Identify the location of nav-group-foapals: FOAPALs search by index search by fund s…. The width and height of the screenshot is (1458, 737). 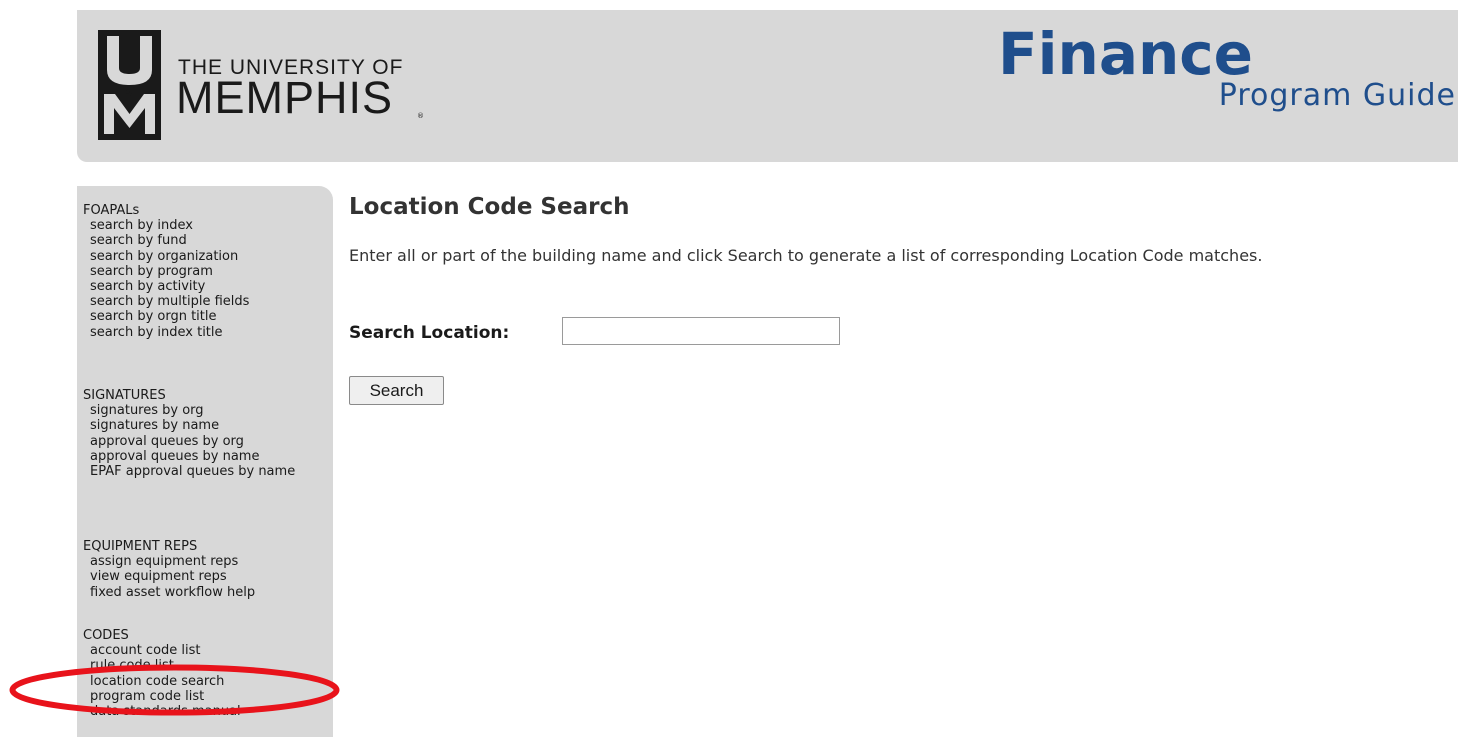
(166, 271).